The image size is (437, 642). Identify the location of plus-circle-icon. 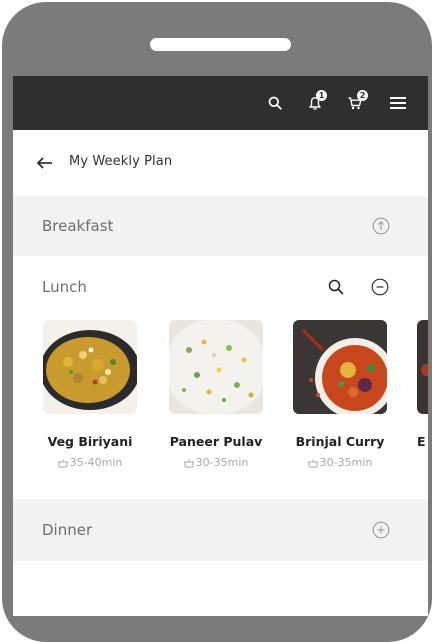
(381, 530).